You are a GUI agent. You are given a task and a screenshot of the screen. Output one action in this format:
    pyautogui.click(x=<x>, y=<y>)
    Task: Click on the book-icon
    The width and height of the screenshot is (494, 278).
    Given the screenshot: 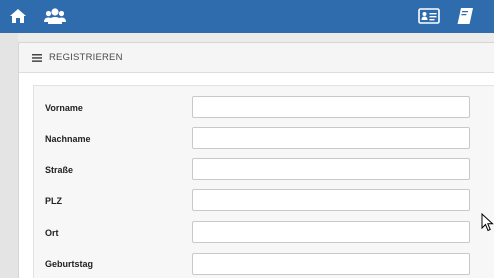 What is the action you would take?
    pyautogui.click(x=465, y=16)
    